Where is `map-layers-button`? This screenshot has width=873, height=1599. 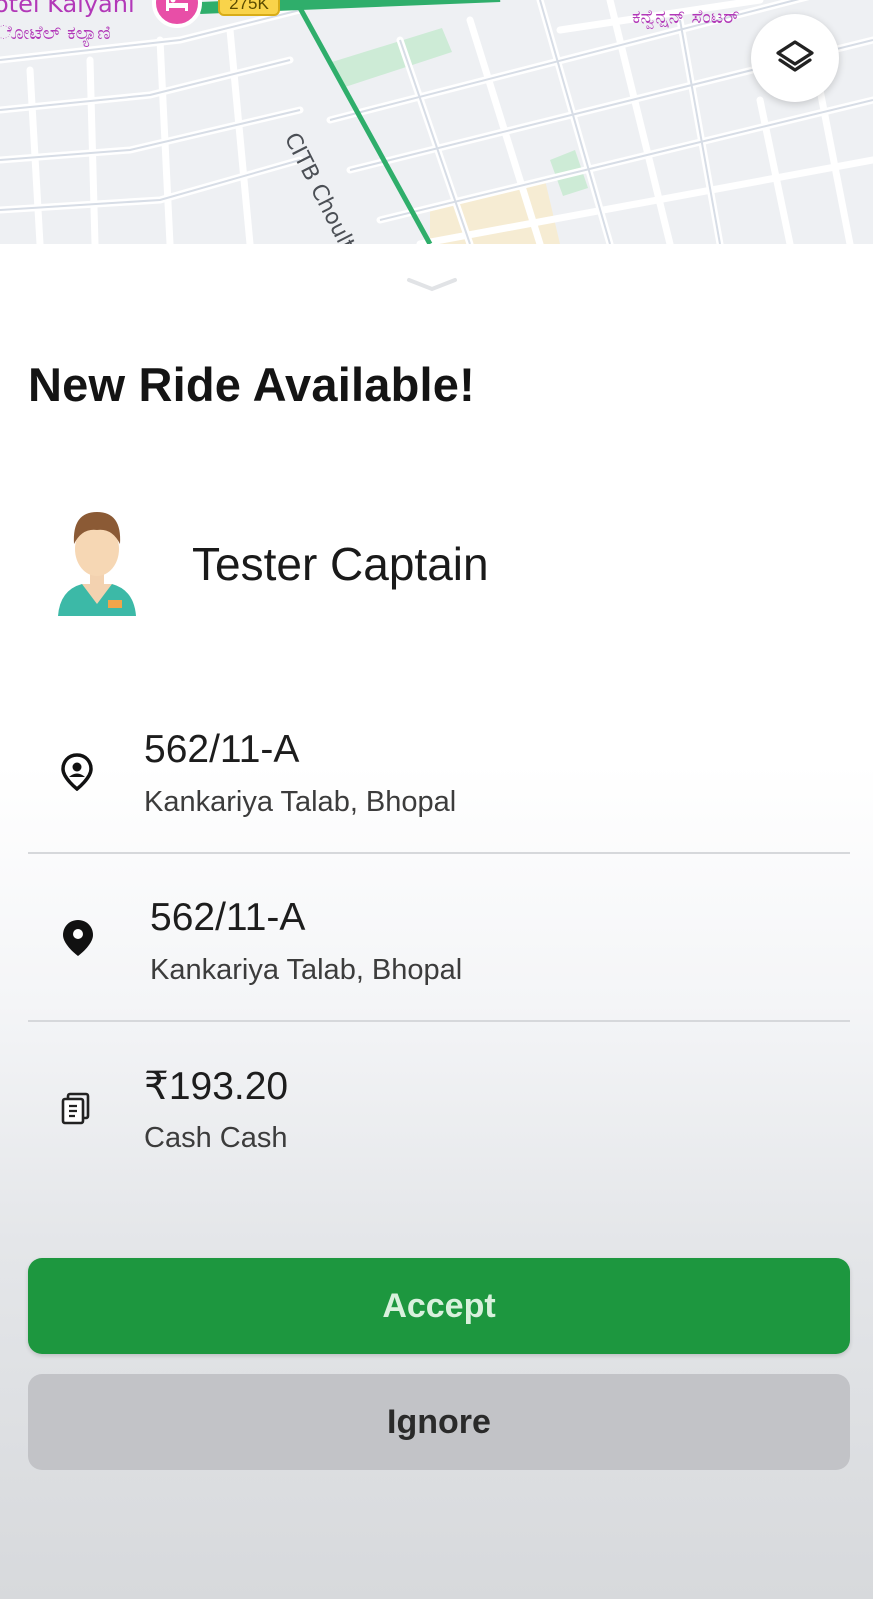 map-layers-button is located at coordinates (795, 58).